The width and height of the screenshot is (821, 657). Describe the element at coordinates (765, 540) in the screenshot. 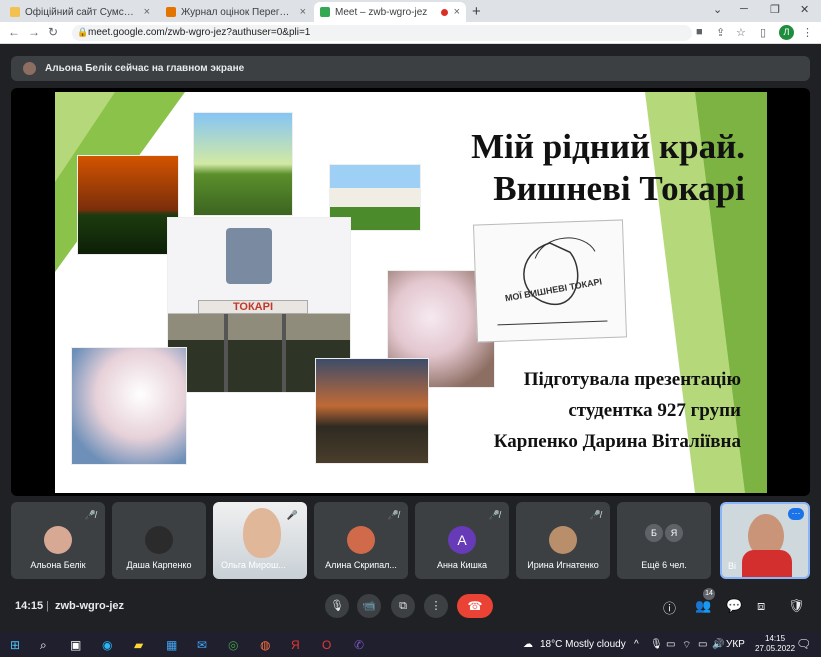

I see `self-video-tile: Ві ···` at that location.